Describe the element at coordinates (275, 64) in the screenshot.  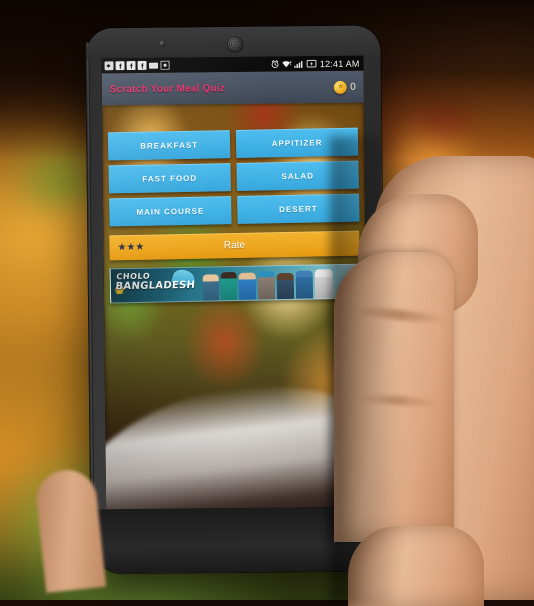
I see `alarm-icon` at that location.